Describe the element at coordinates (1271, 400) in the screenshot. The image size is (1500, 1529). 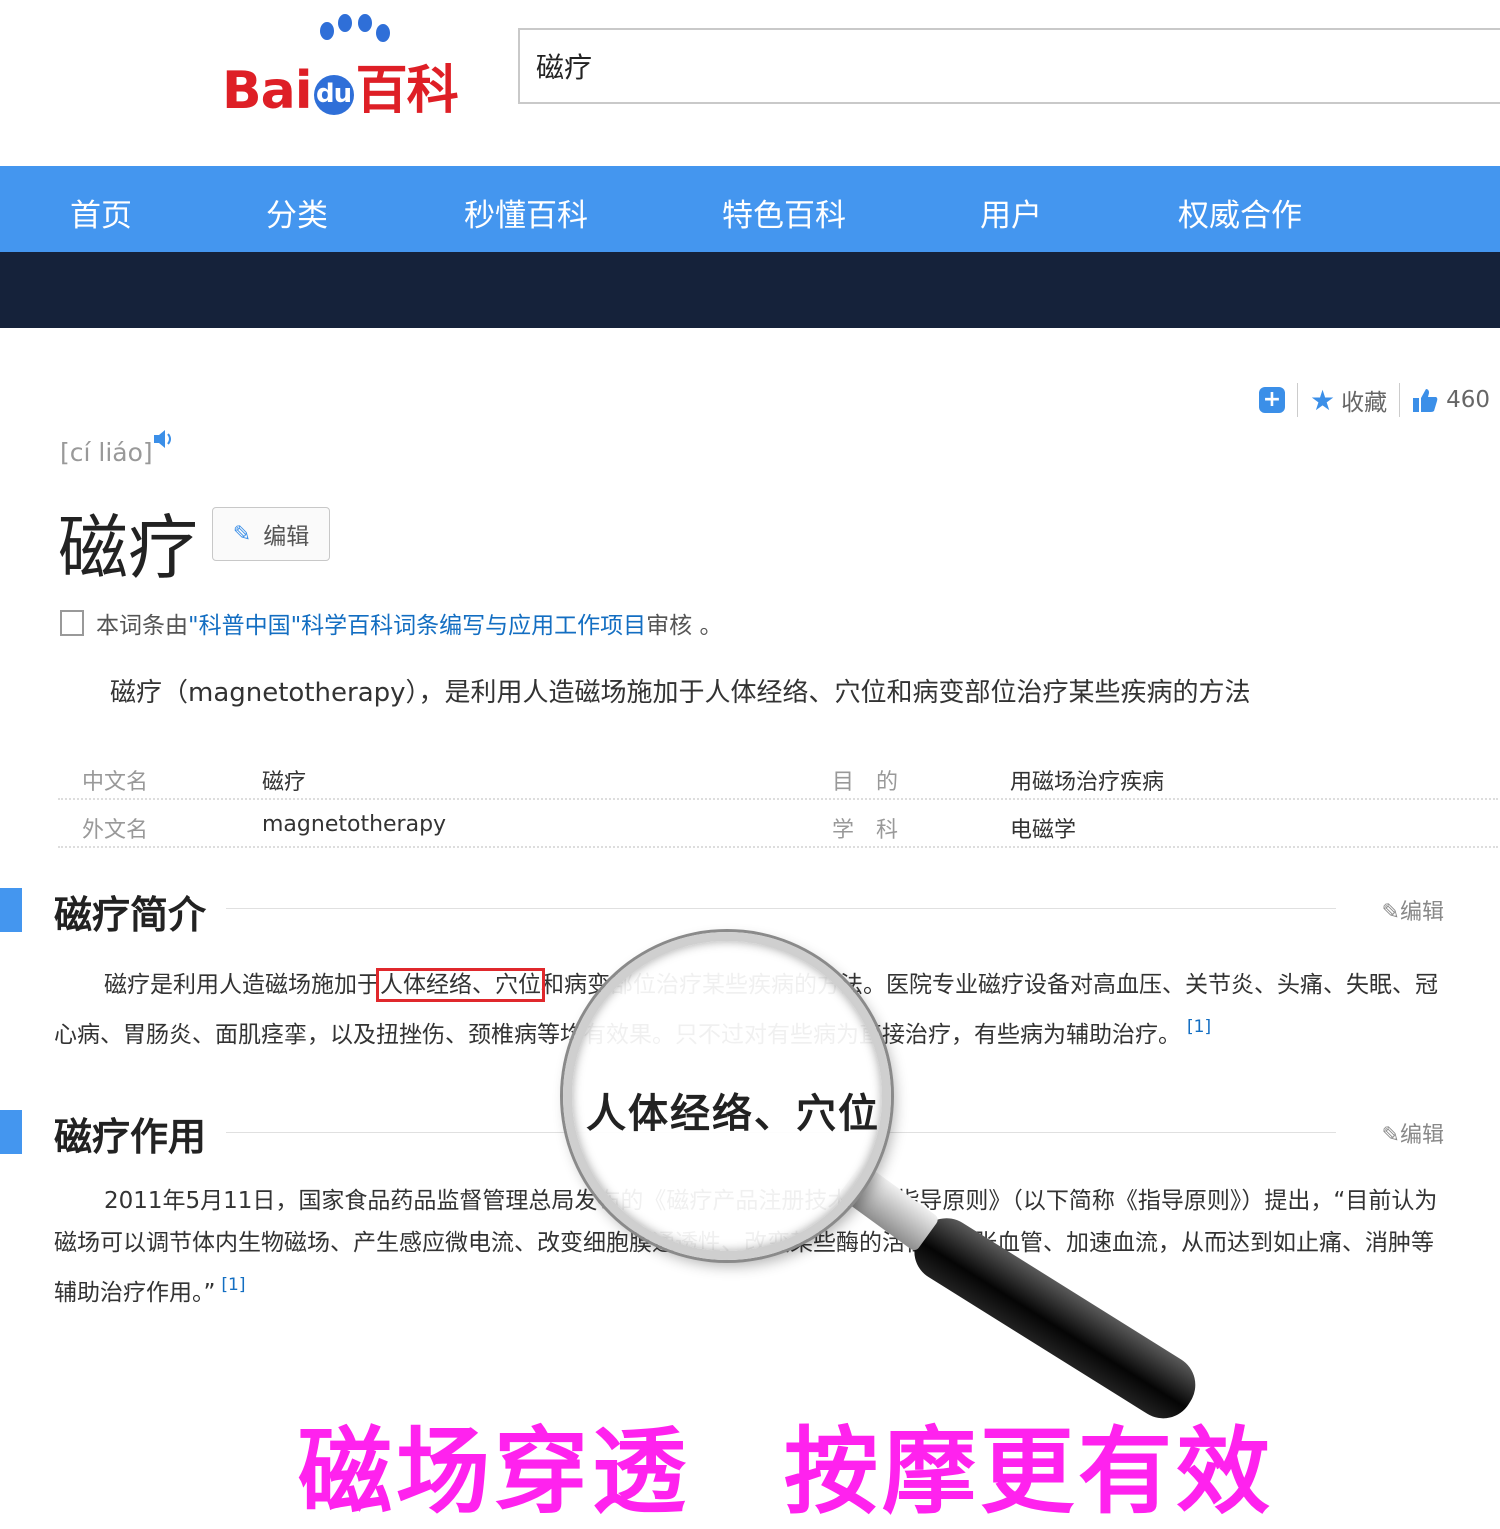
I see `add-plus-icon: +` at that location.